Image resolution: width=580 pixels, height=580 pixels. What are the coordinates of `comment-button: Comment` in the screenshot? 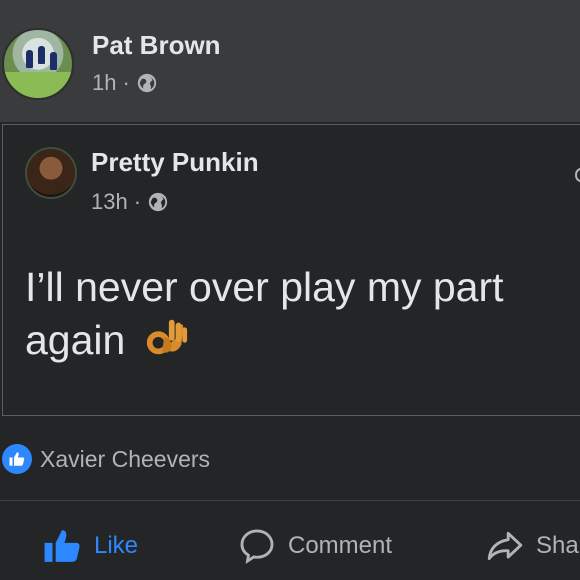 It's located at (315, 546).